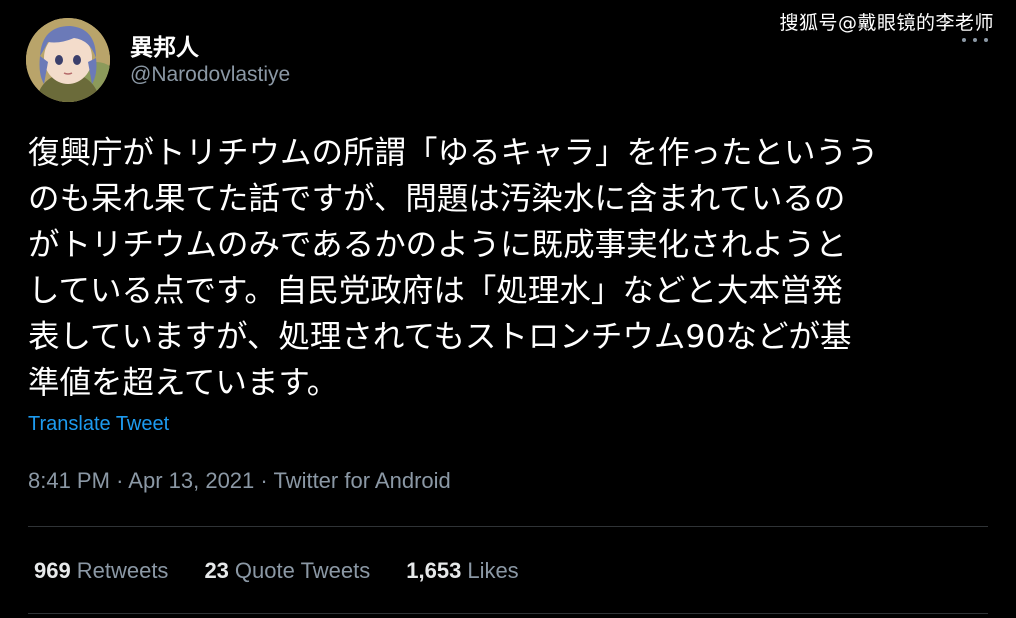 This screenshot has width=1016, height=618. Describe the element at coordinates (210, 75) in the screenshot. I see `user-handle: @Narodovlastiye` at that location.